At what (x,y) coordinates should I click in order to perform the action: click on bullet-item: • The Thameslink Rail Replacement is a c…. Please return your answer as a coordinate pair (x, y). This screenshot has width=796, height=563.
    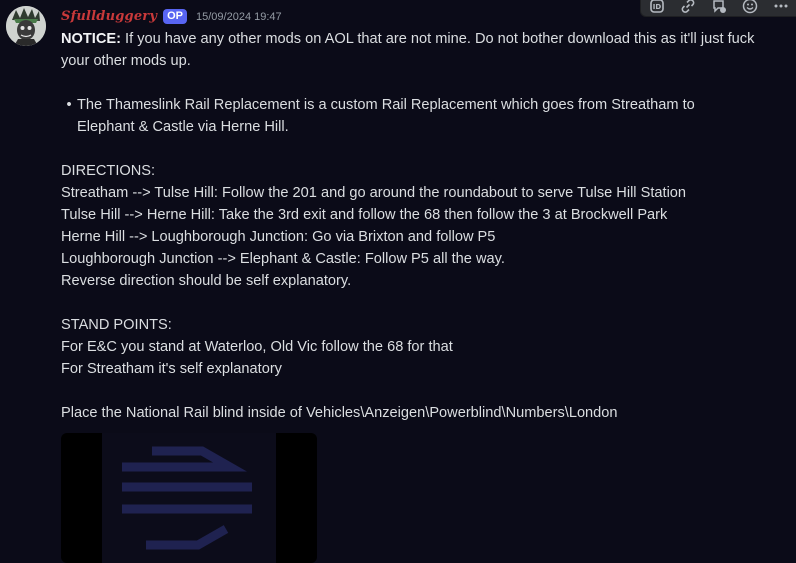
    Looking at the image, I should click on (421, 116).